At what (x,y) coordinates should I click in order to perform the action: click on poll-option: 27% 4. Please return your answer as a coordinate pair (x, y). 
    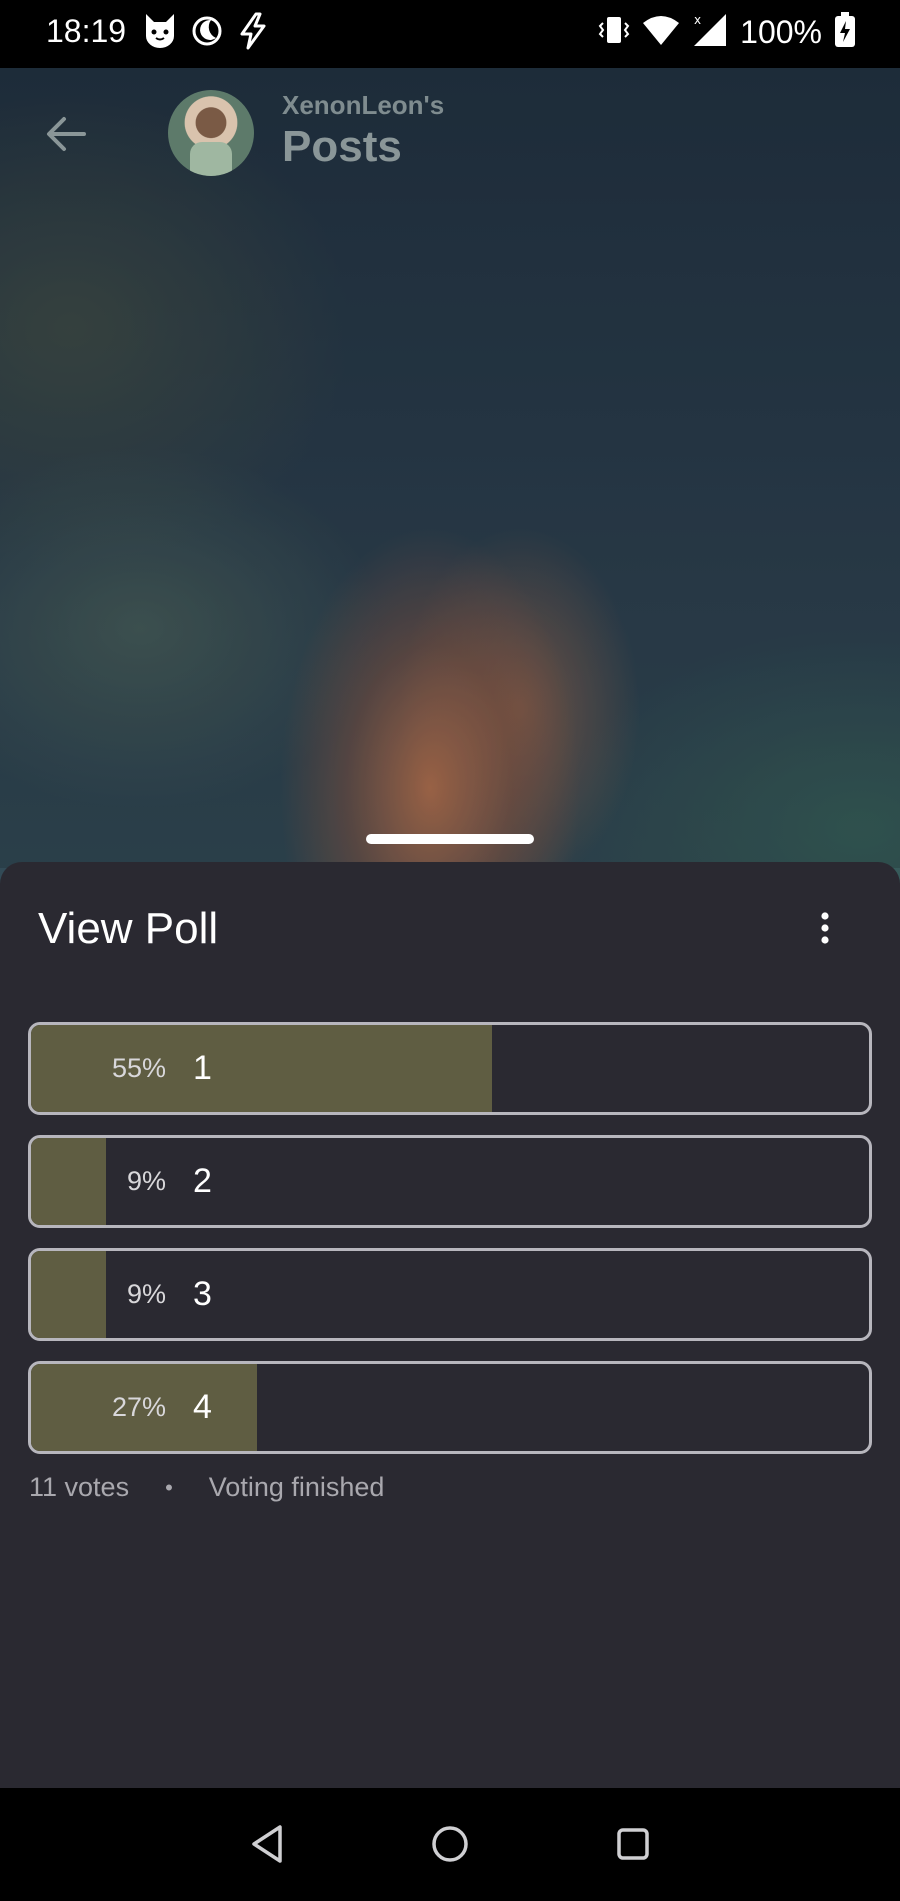
    Looking at the image, I should click on (450, 1407).